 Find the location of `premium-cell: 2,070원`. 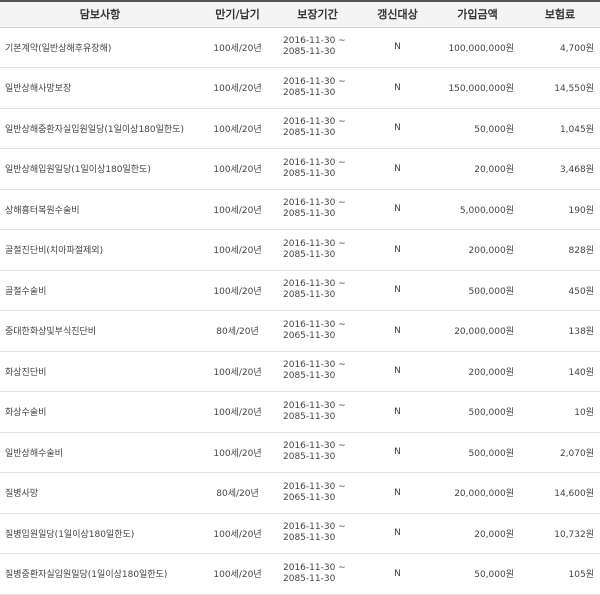

premium-cell: 2,070원 is located at coordinates (560, 452).